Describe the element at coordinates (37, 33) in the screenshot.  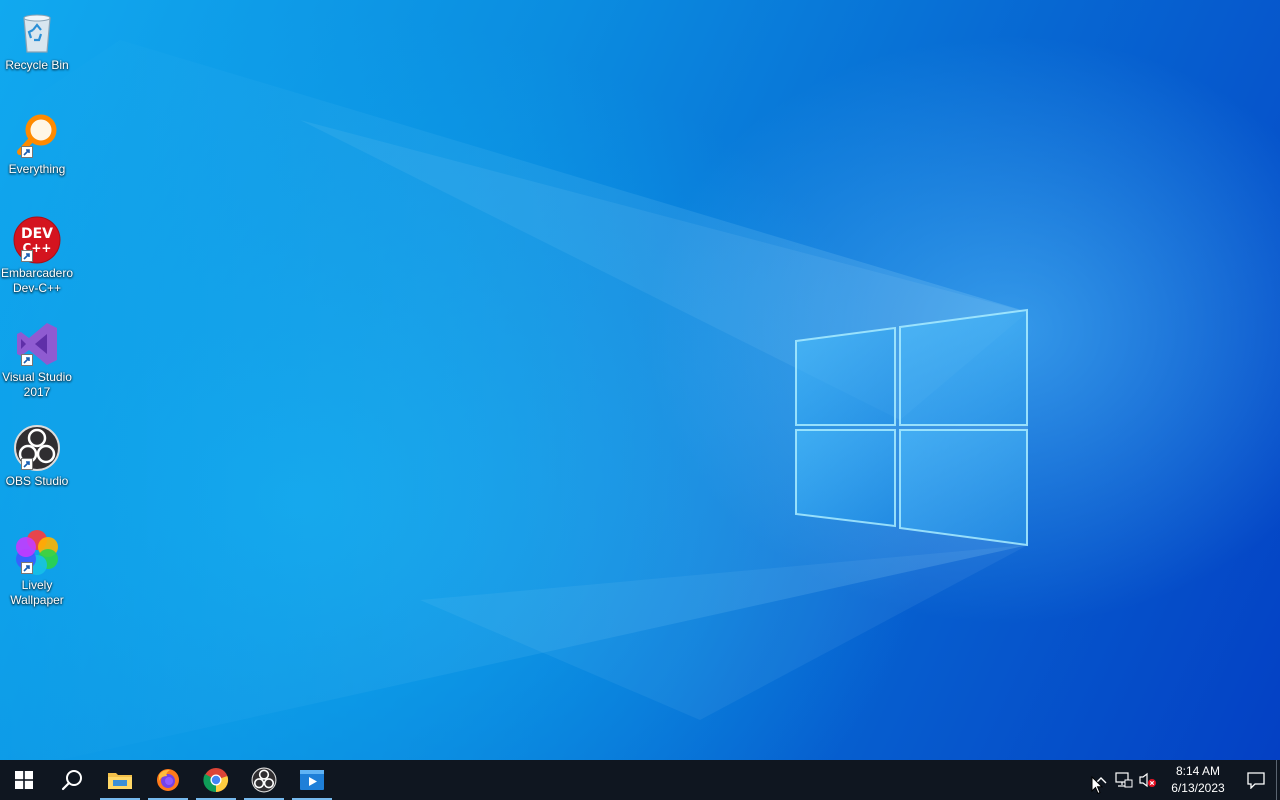
I see `recycle-bin-icon` at that location.